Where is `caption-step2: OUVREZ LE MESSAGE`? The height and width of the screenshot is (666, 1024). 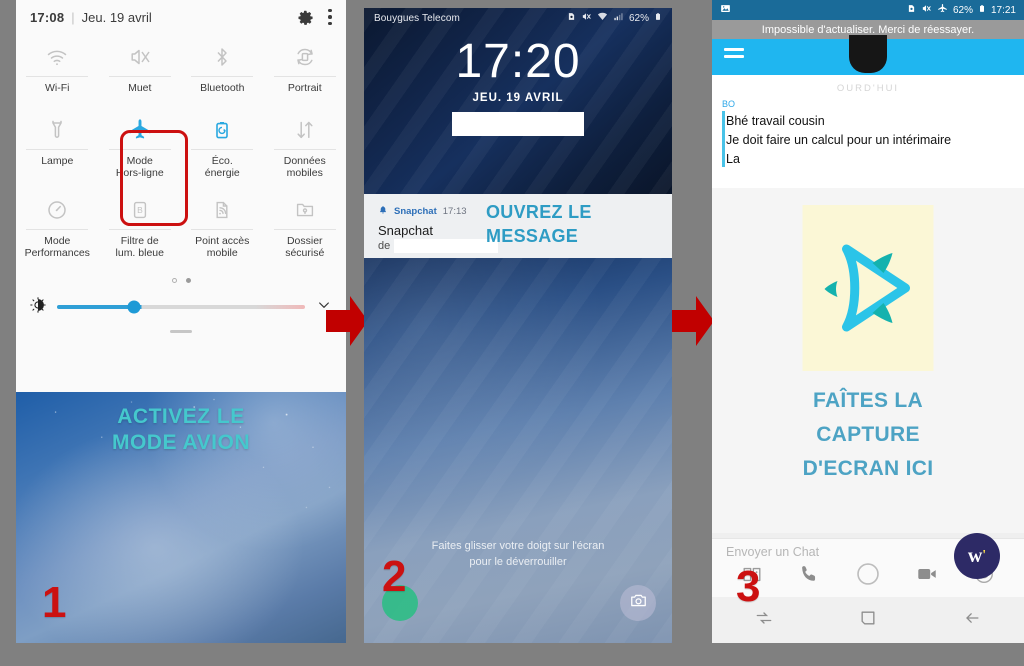
caption-step2: OUVREZ LE MESSAGE is located at coordinates (576, 224).